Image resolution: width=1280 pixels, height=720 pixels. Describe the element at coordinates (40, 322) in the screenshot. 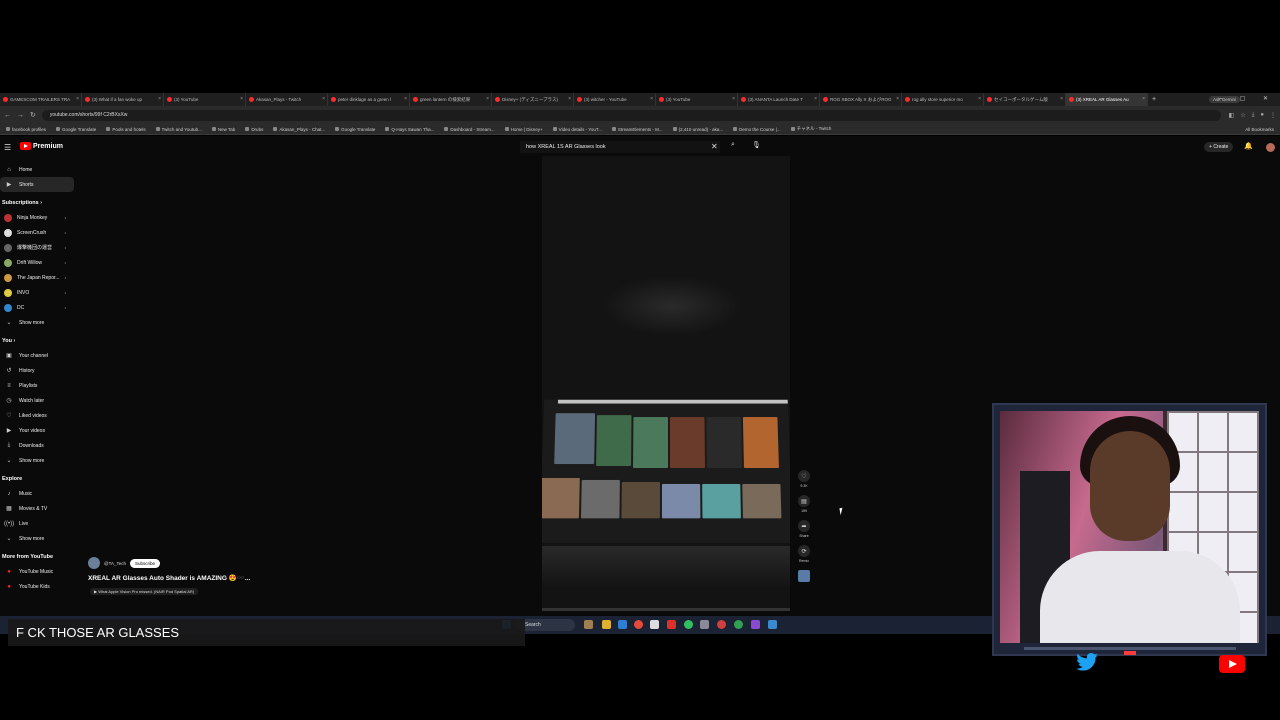

I see `show-more-subscriptions: ⌄ Show more` at that location.